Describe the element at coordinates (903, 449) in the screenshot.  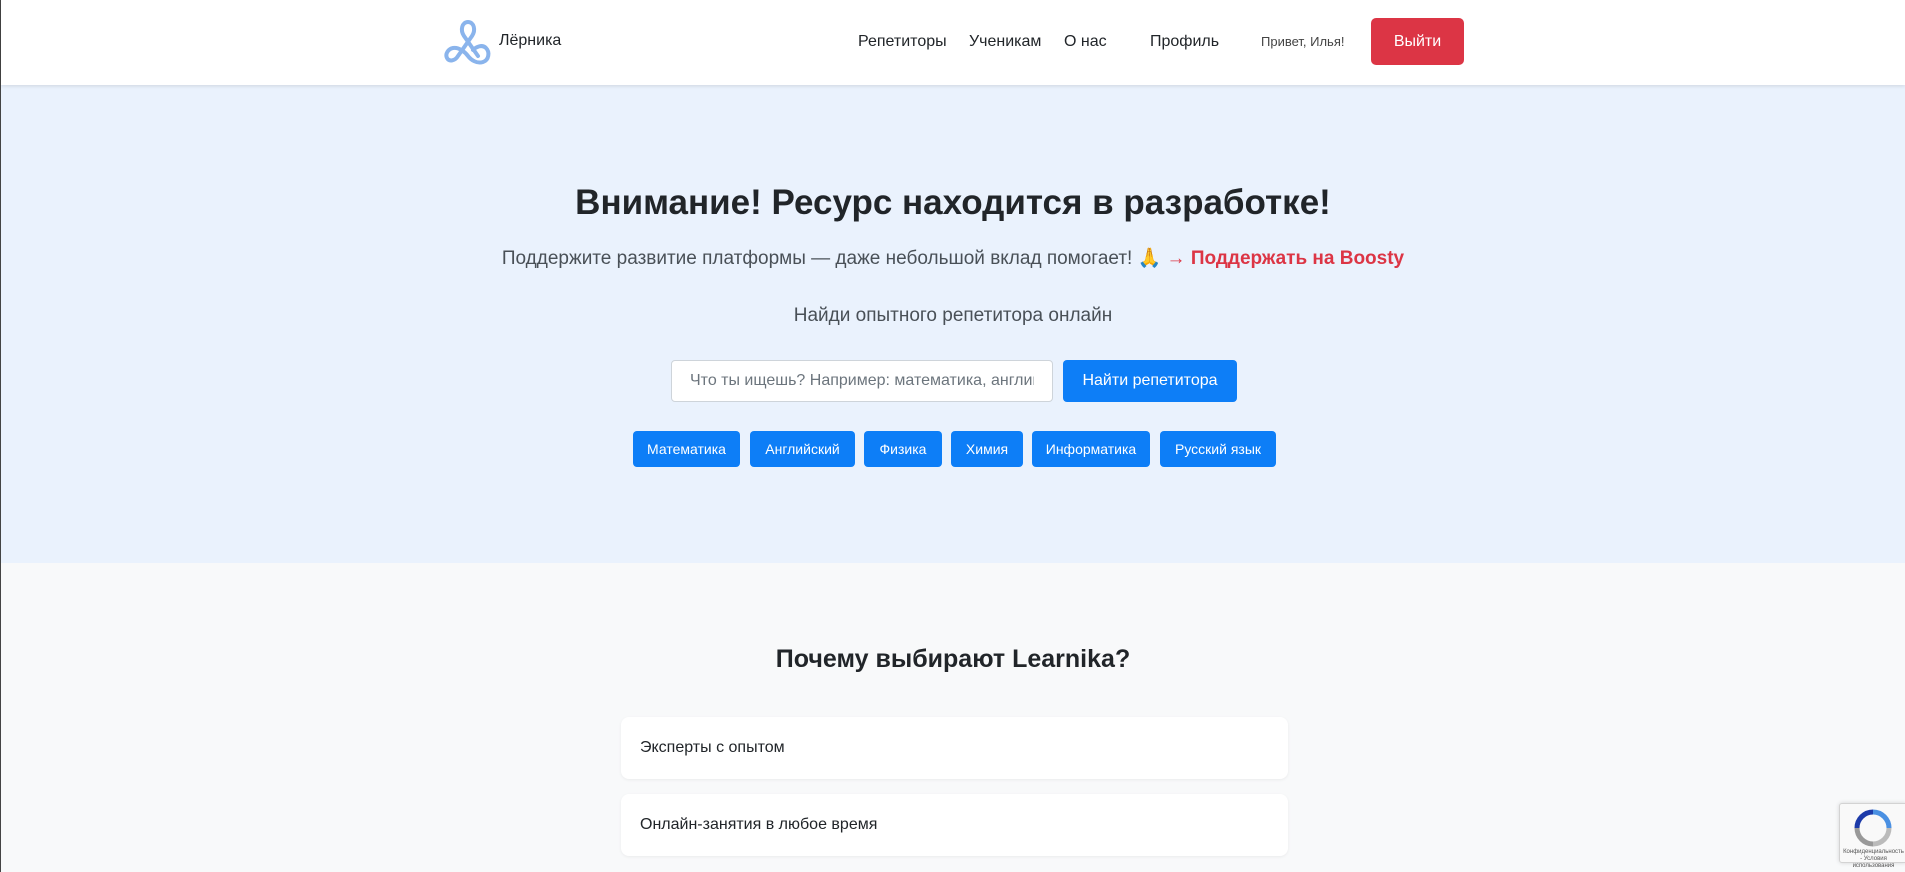
I see `tag-physics: Физика` at that location.